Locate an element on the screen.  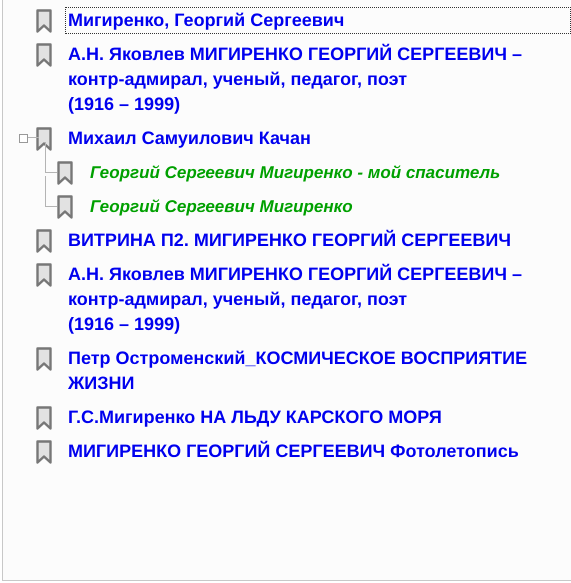
bookmark-title: МИГИРЕНКО ГЕОРГИЙ СЕРГЕЕВИЧ Фотолетопись is located at coordinates (318, 451).